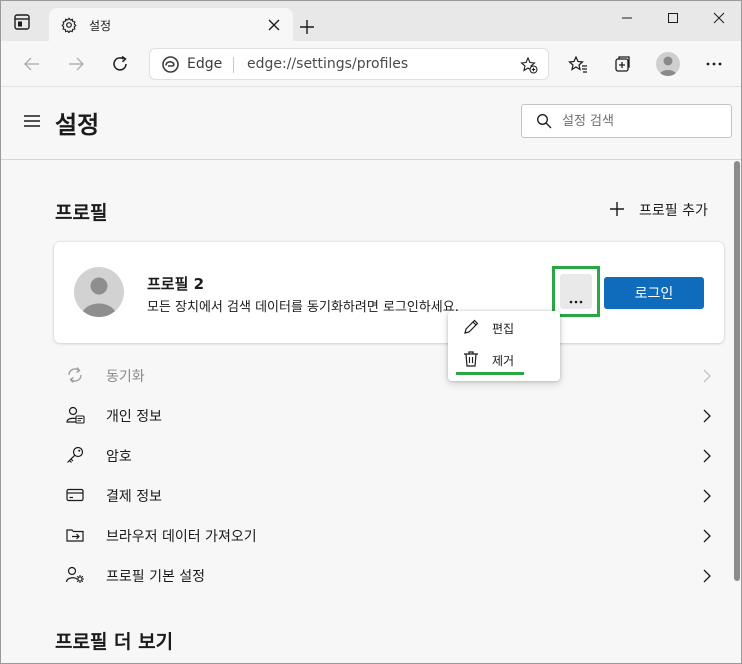  What do you see at coordinates (714, 64) in the screenshot?
I see `more-options-icon` at bounding box center [714, 64].